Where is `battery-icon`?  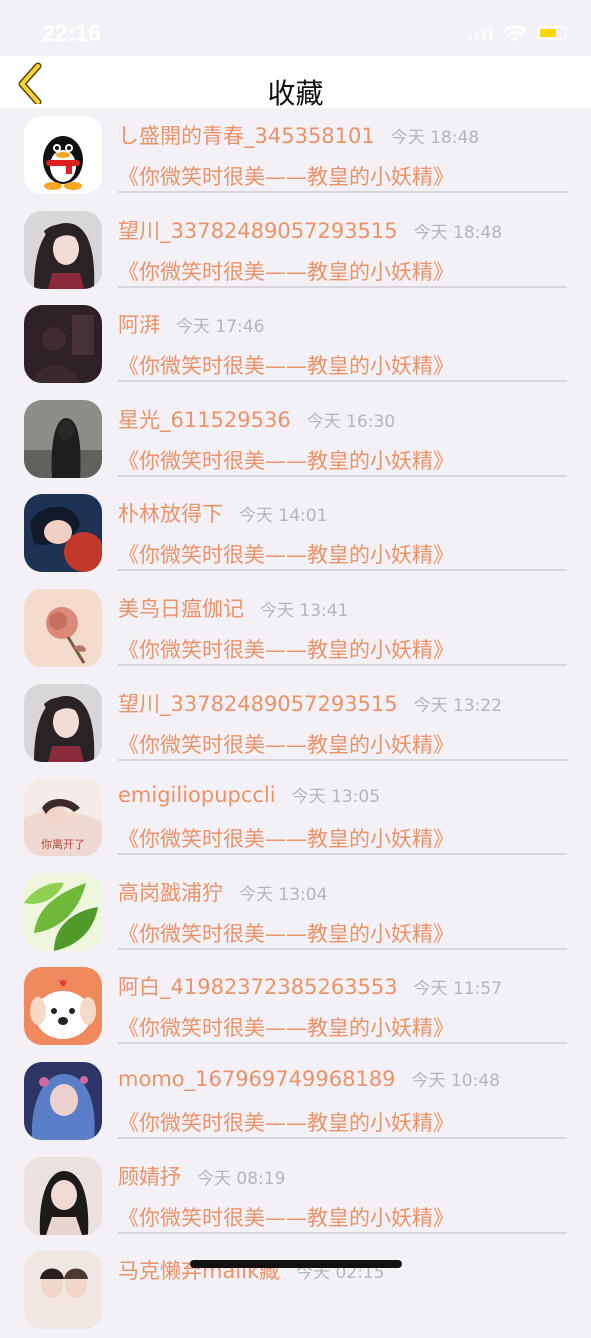
battery-icon is located at coordinates (552, 33).